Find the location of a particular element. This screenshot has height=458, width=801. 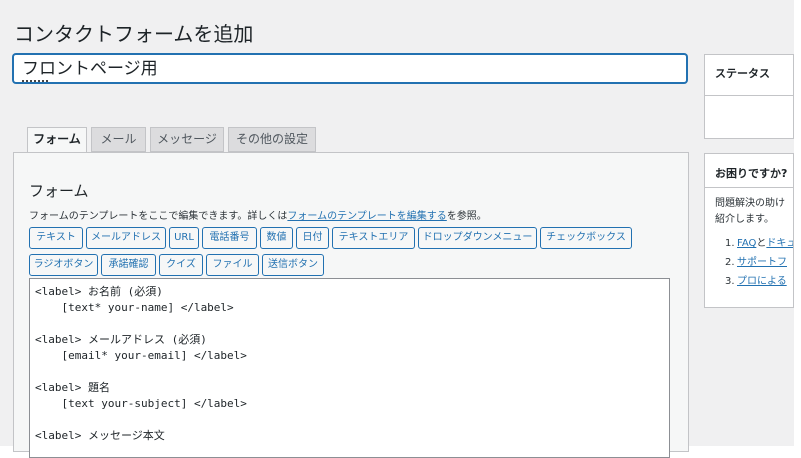

docs-link: ドキュ is located at coordinates (779, 243).